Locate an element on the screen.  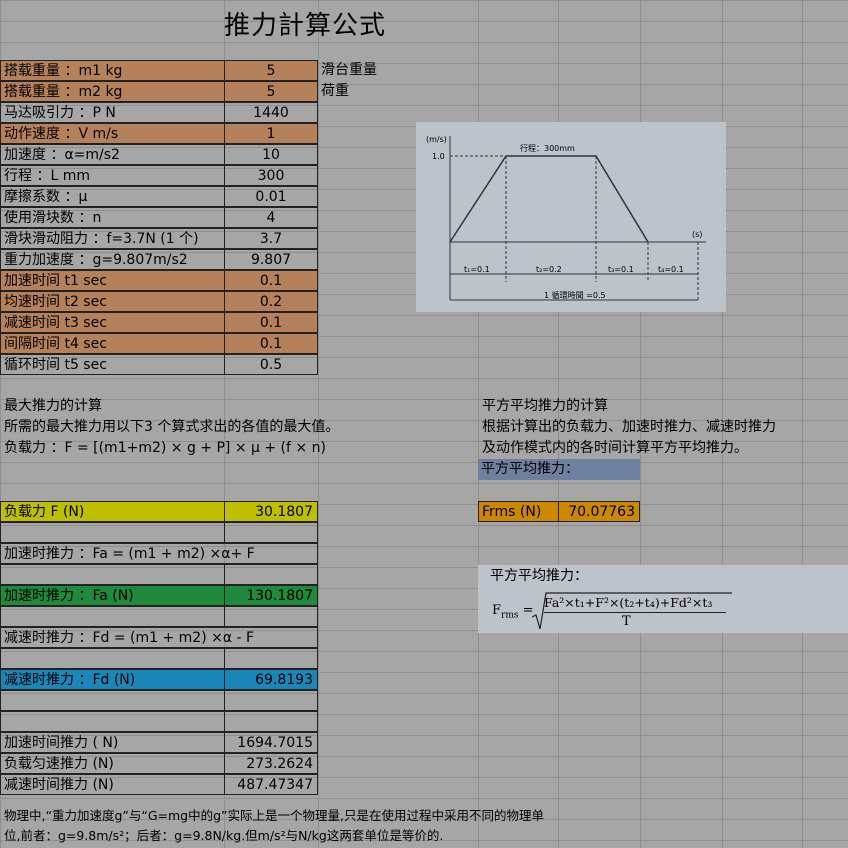
load-force-value: 30.1807 is located at coordinates (271, 511).